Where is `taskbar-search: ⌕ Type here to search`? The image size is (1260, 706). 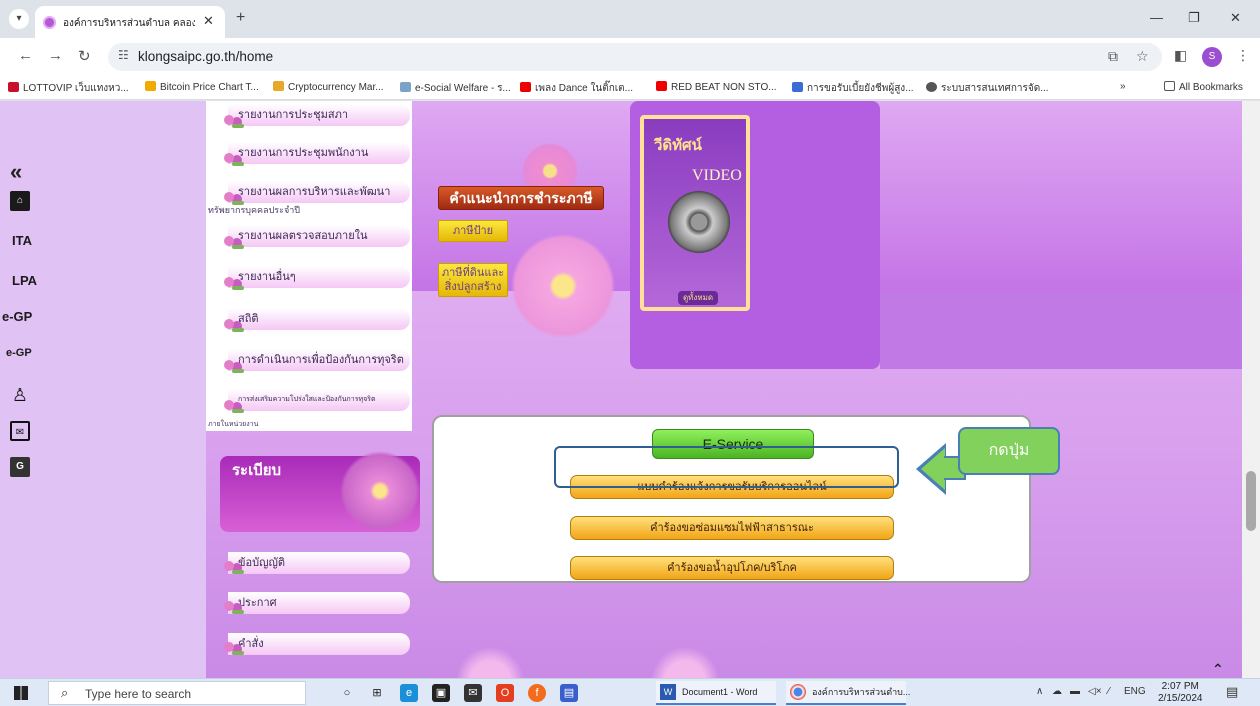
taskbar-search: ⌕ Type here to search is located at coordinates (177, 693).